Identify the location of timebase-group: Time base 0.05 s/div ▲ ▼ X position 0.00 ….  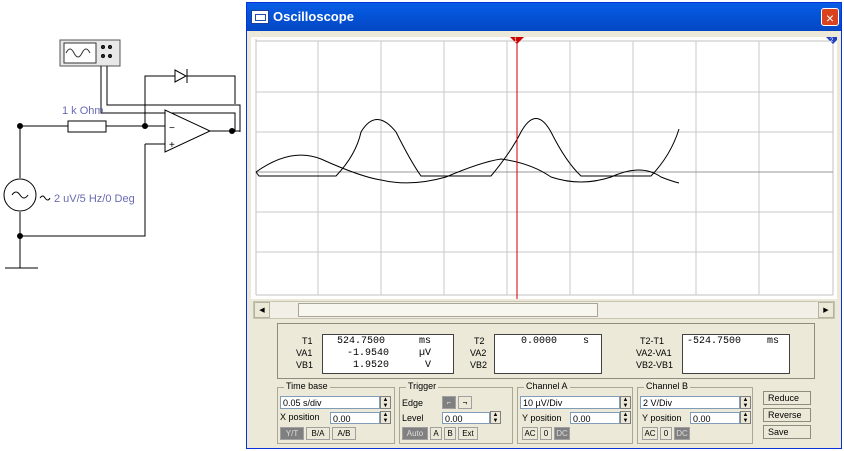
(336, 412).